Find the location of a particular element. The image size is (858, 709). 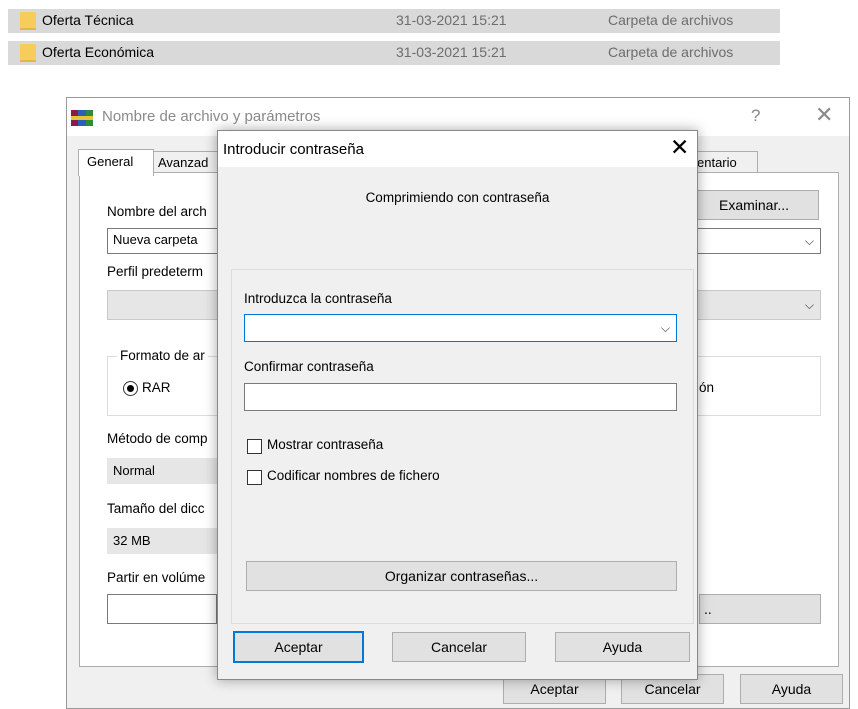

enter-password-label: Introduzca la contraseña is located at coordinates (318, 298).